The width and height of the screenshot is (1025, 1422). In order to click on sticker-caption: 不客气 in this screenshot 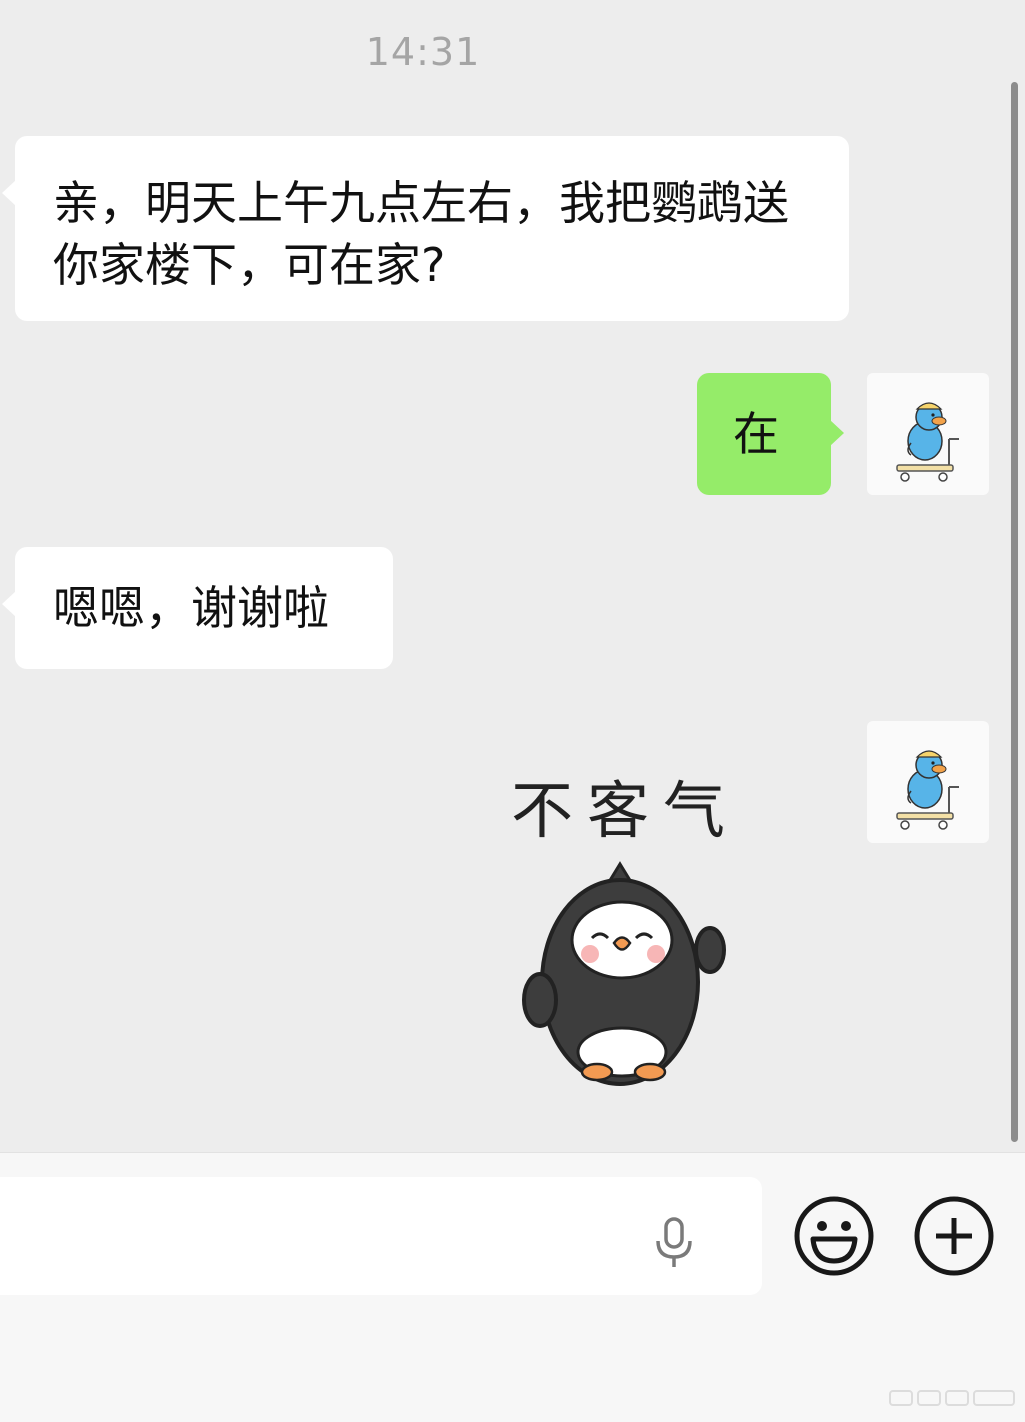, I will do `click(625, 810)`.